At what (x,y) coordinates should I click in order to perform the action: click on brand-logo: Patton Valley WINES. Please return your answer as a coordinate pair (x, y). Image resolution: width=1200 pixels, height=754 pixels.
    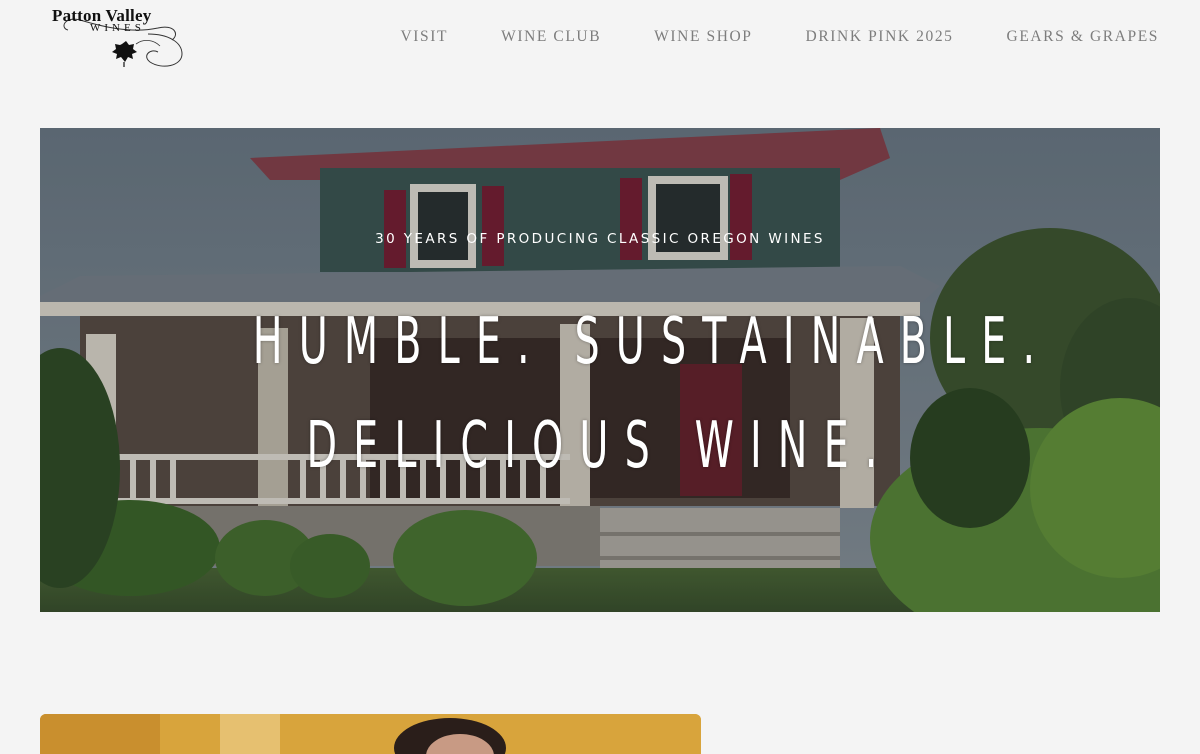
    Looking at the image, I should click on (126, 39).